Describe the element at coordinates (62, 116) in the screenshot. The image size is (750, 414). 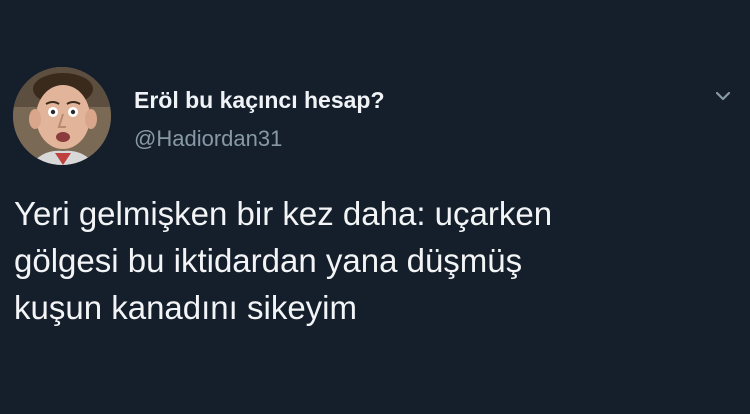
I see `avatar` at that location.